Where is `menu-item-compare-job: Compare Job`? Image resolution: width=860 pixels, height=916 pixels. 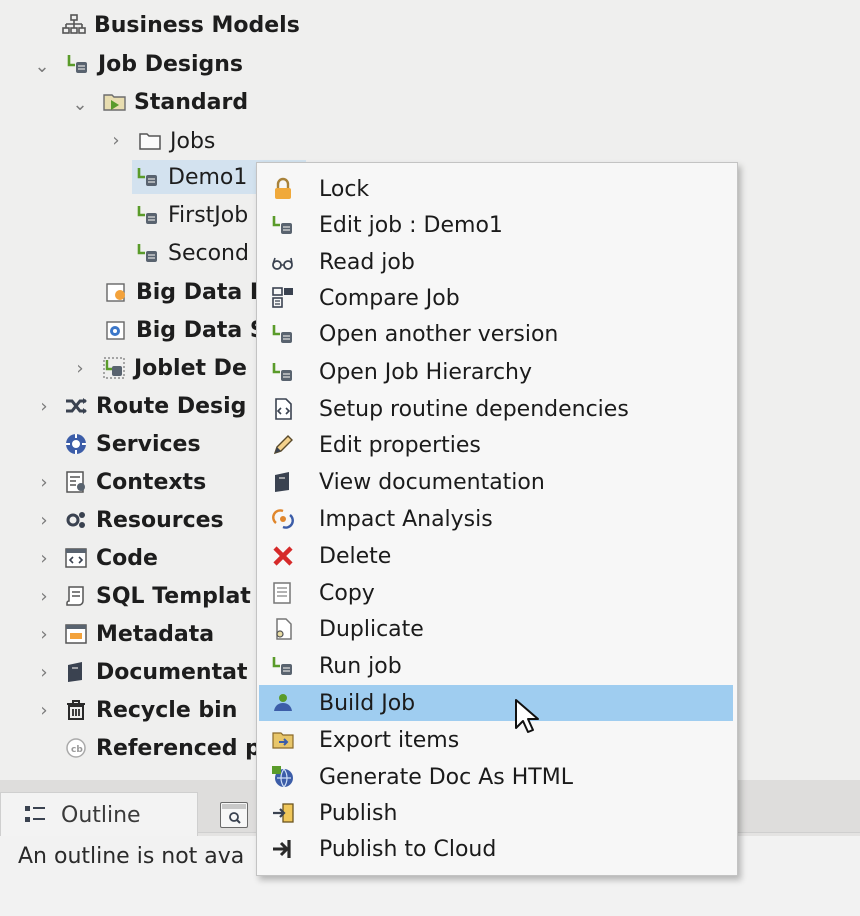
menu-item-compare-job: Compare Job is located at coordinates (496, 298).